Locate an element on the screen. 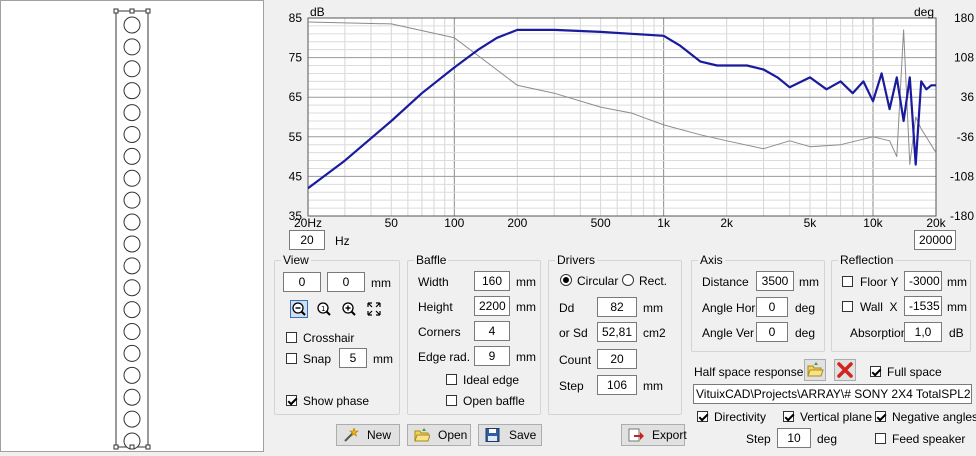 This screenshot has height=456, width=976. dd-input: 82 is located at coordinates (617, 307).